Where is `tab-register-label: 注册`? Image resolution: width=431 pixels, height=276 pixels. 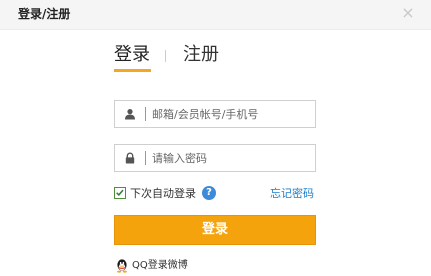
tab-register-label: 注册 is located at coordinates (201, 54).